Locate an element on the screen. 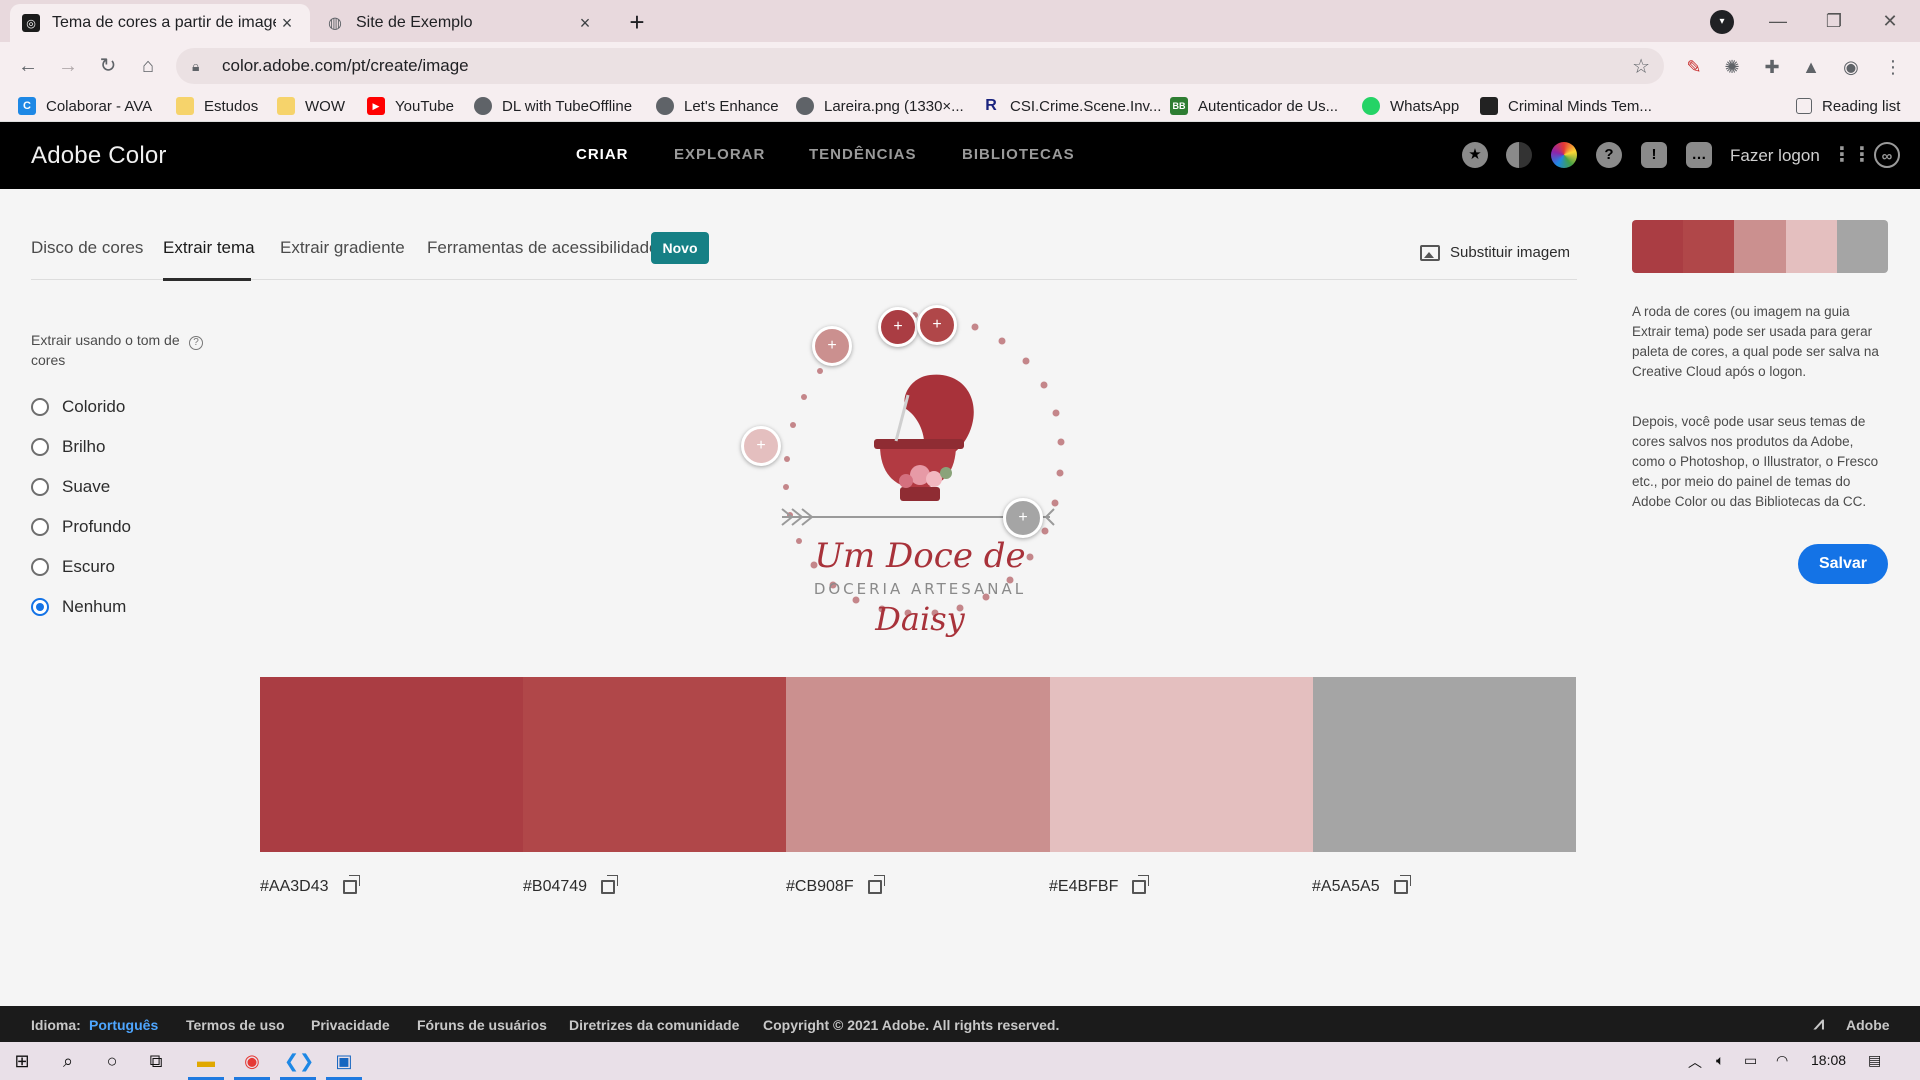 Image resolution: width=1920 pixels, height=1080 pixels. creative-cloud-icon: ∞ is located at coordinates (1887, 155).